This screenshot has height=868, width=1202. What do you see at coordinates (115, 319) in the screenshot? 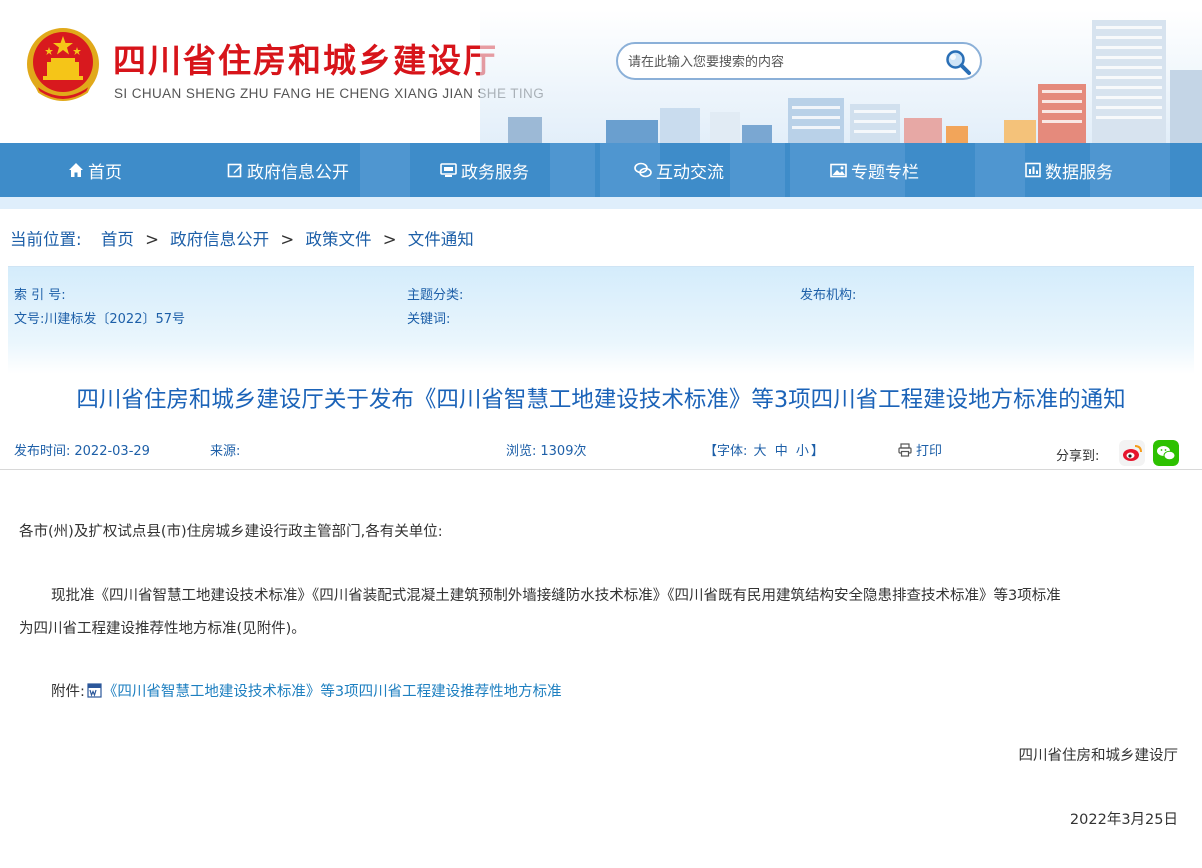
I see `meta-docno-value: 川建标发〔2022〕57号` at bounding box center [115, 319].